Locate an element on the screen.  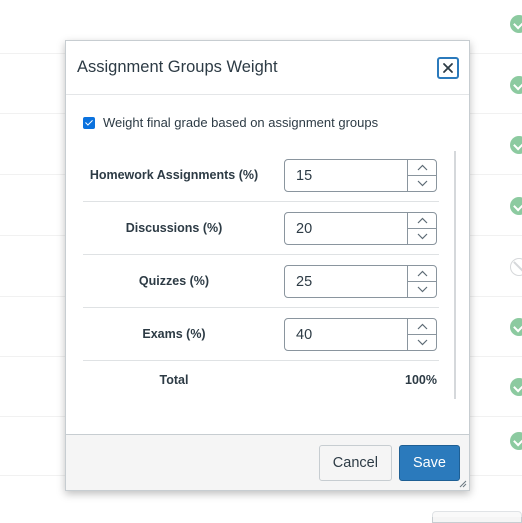
resize-handle-icon is located at coordinates (462, 483).